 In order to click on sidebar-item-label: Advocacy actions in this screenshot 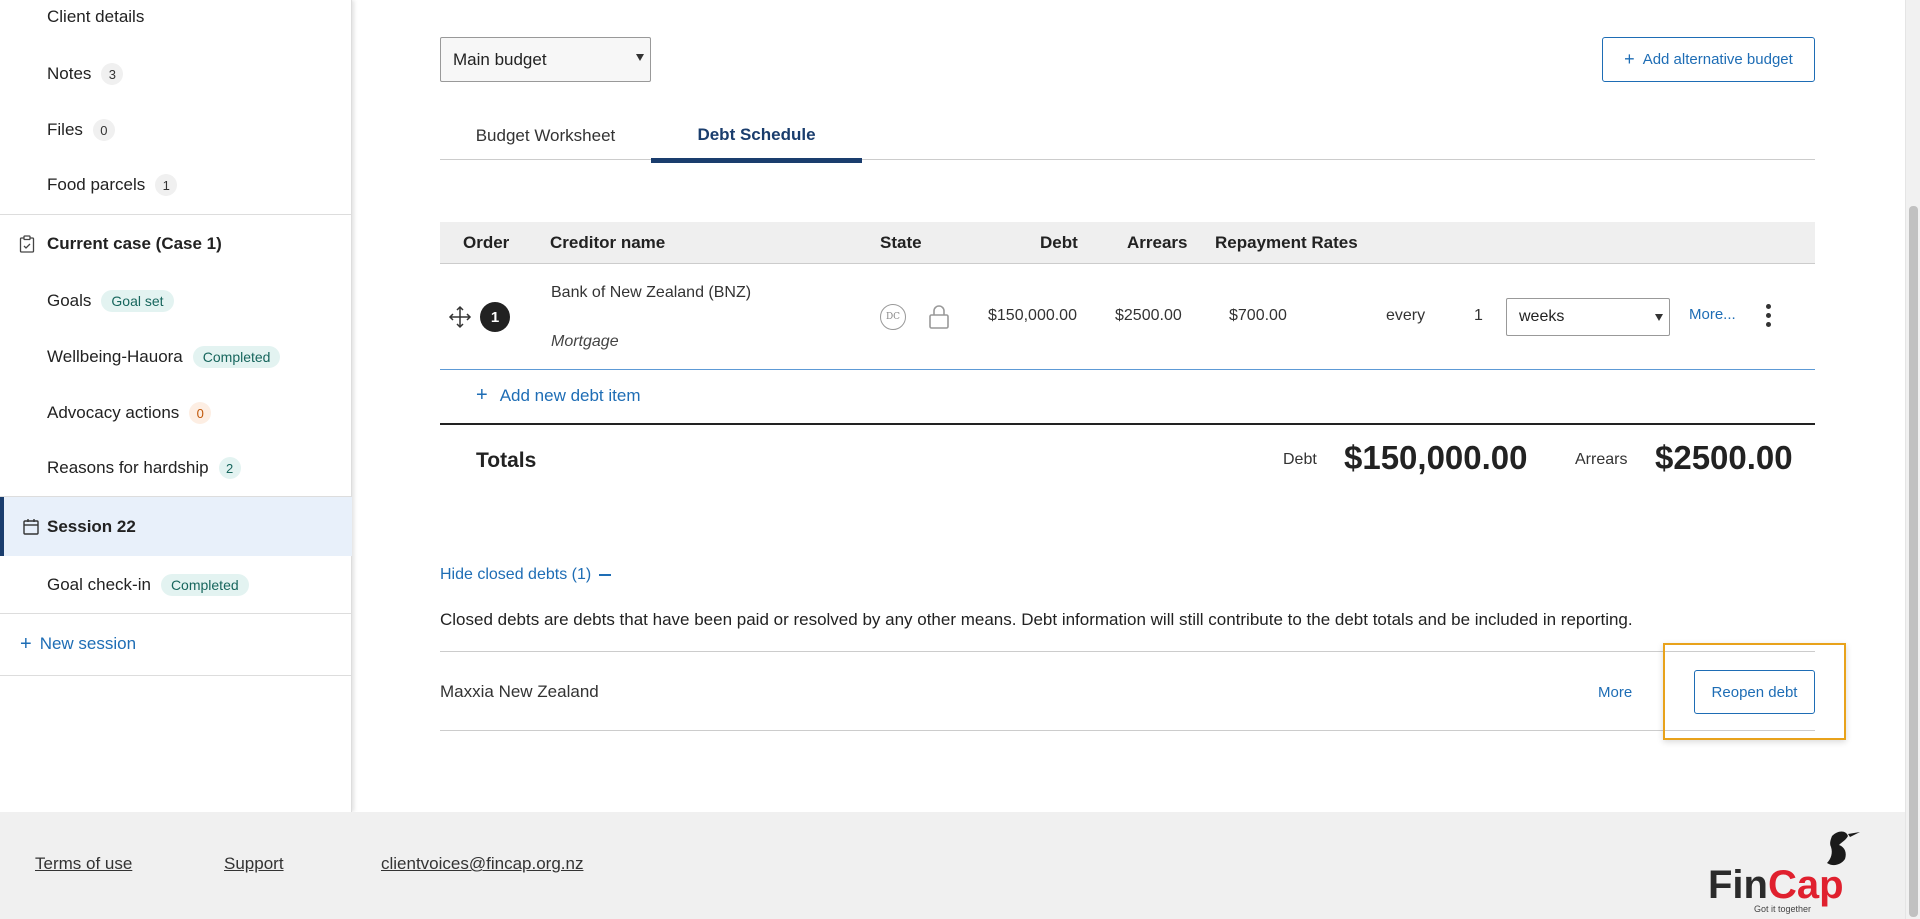, I will do `click(113, 412)`.